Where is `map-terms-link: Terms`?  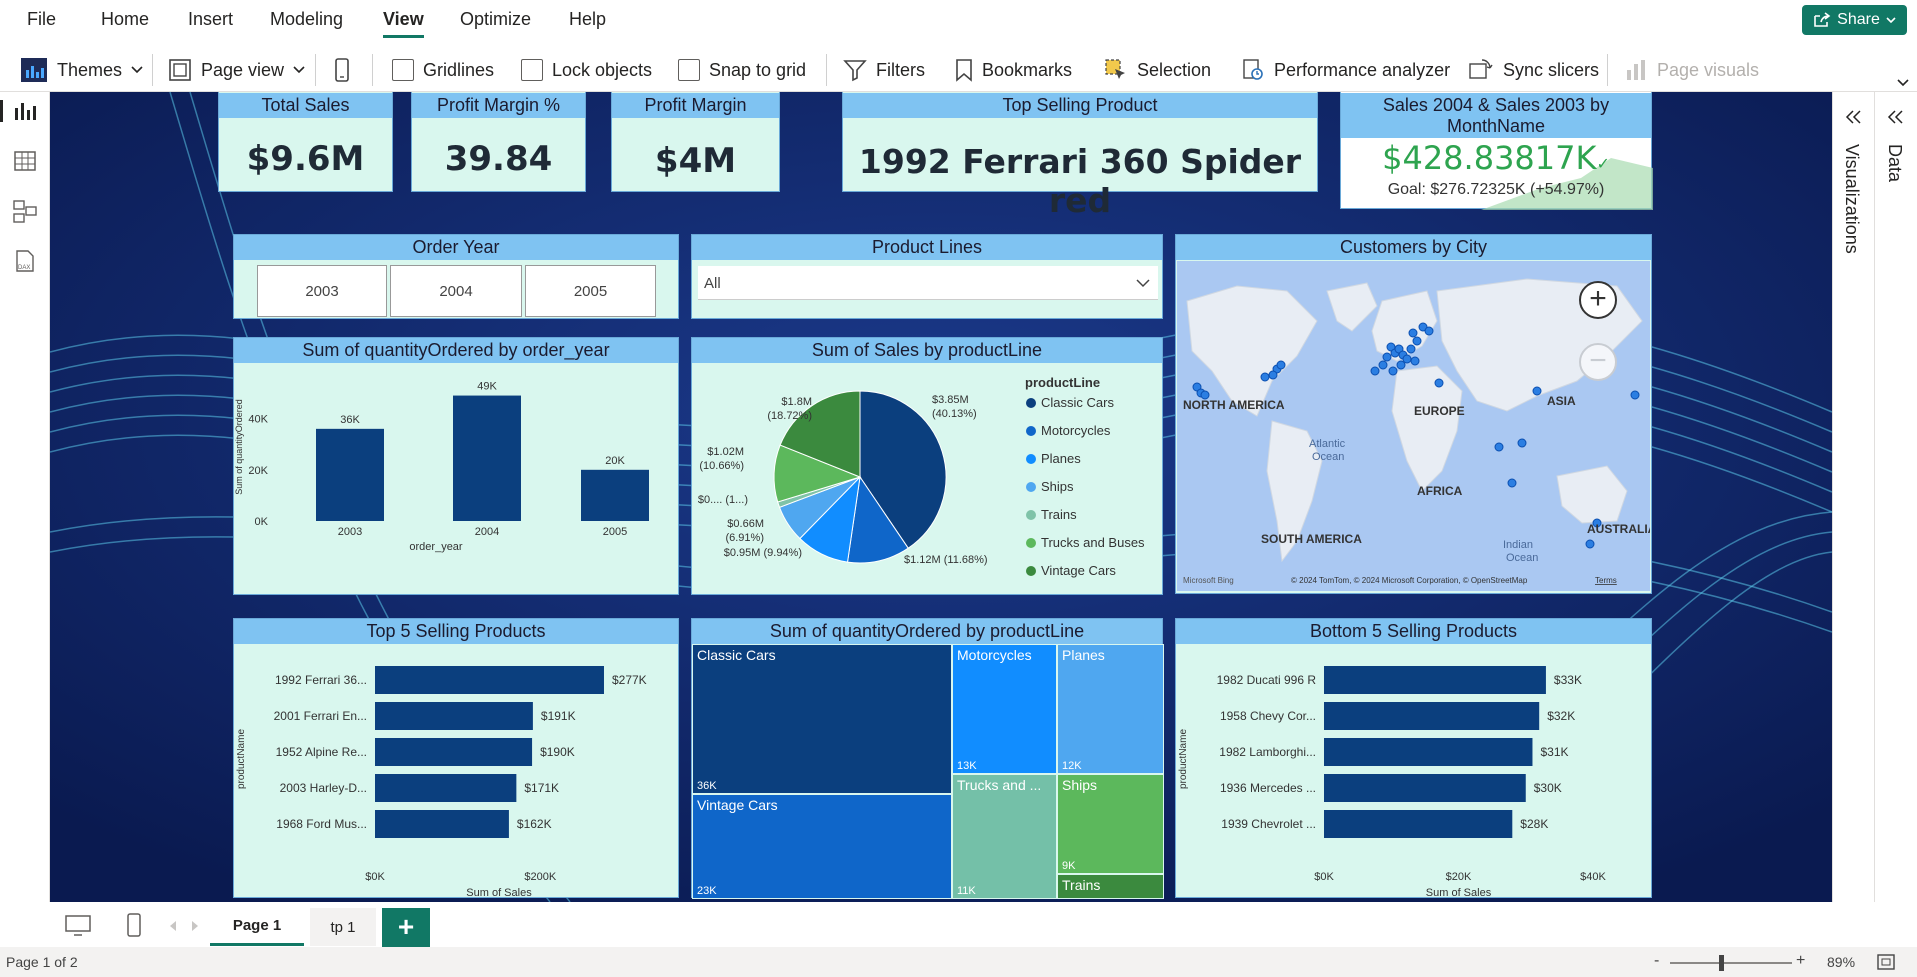
map-terms-link: Terms is located at coordinates (1606, 580).